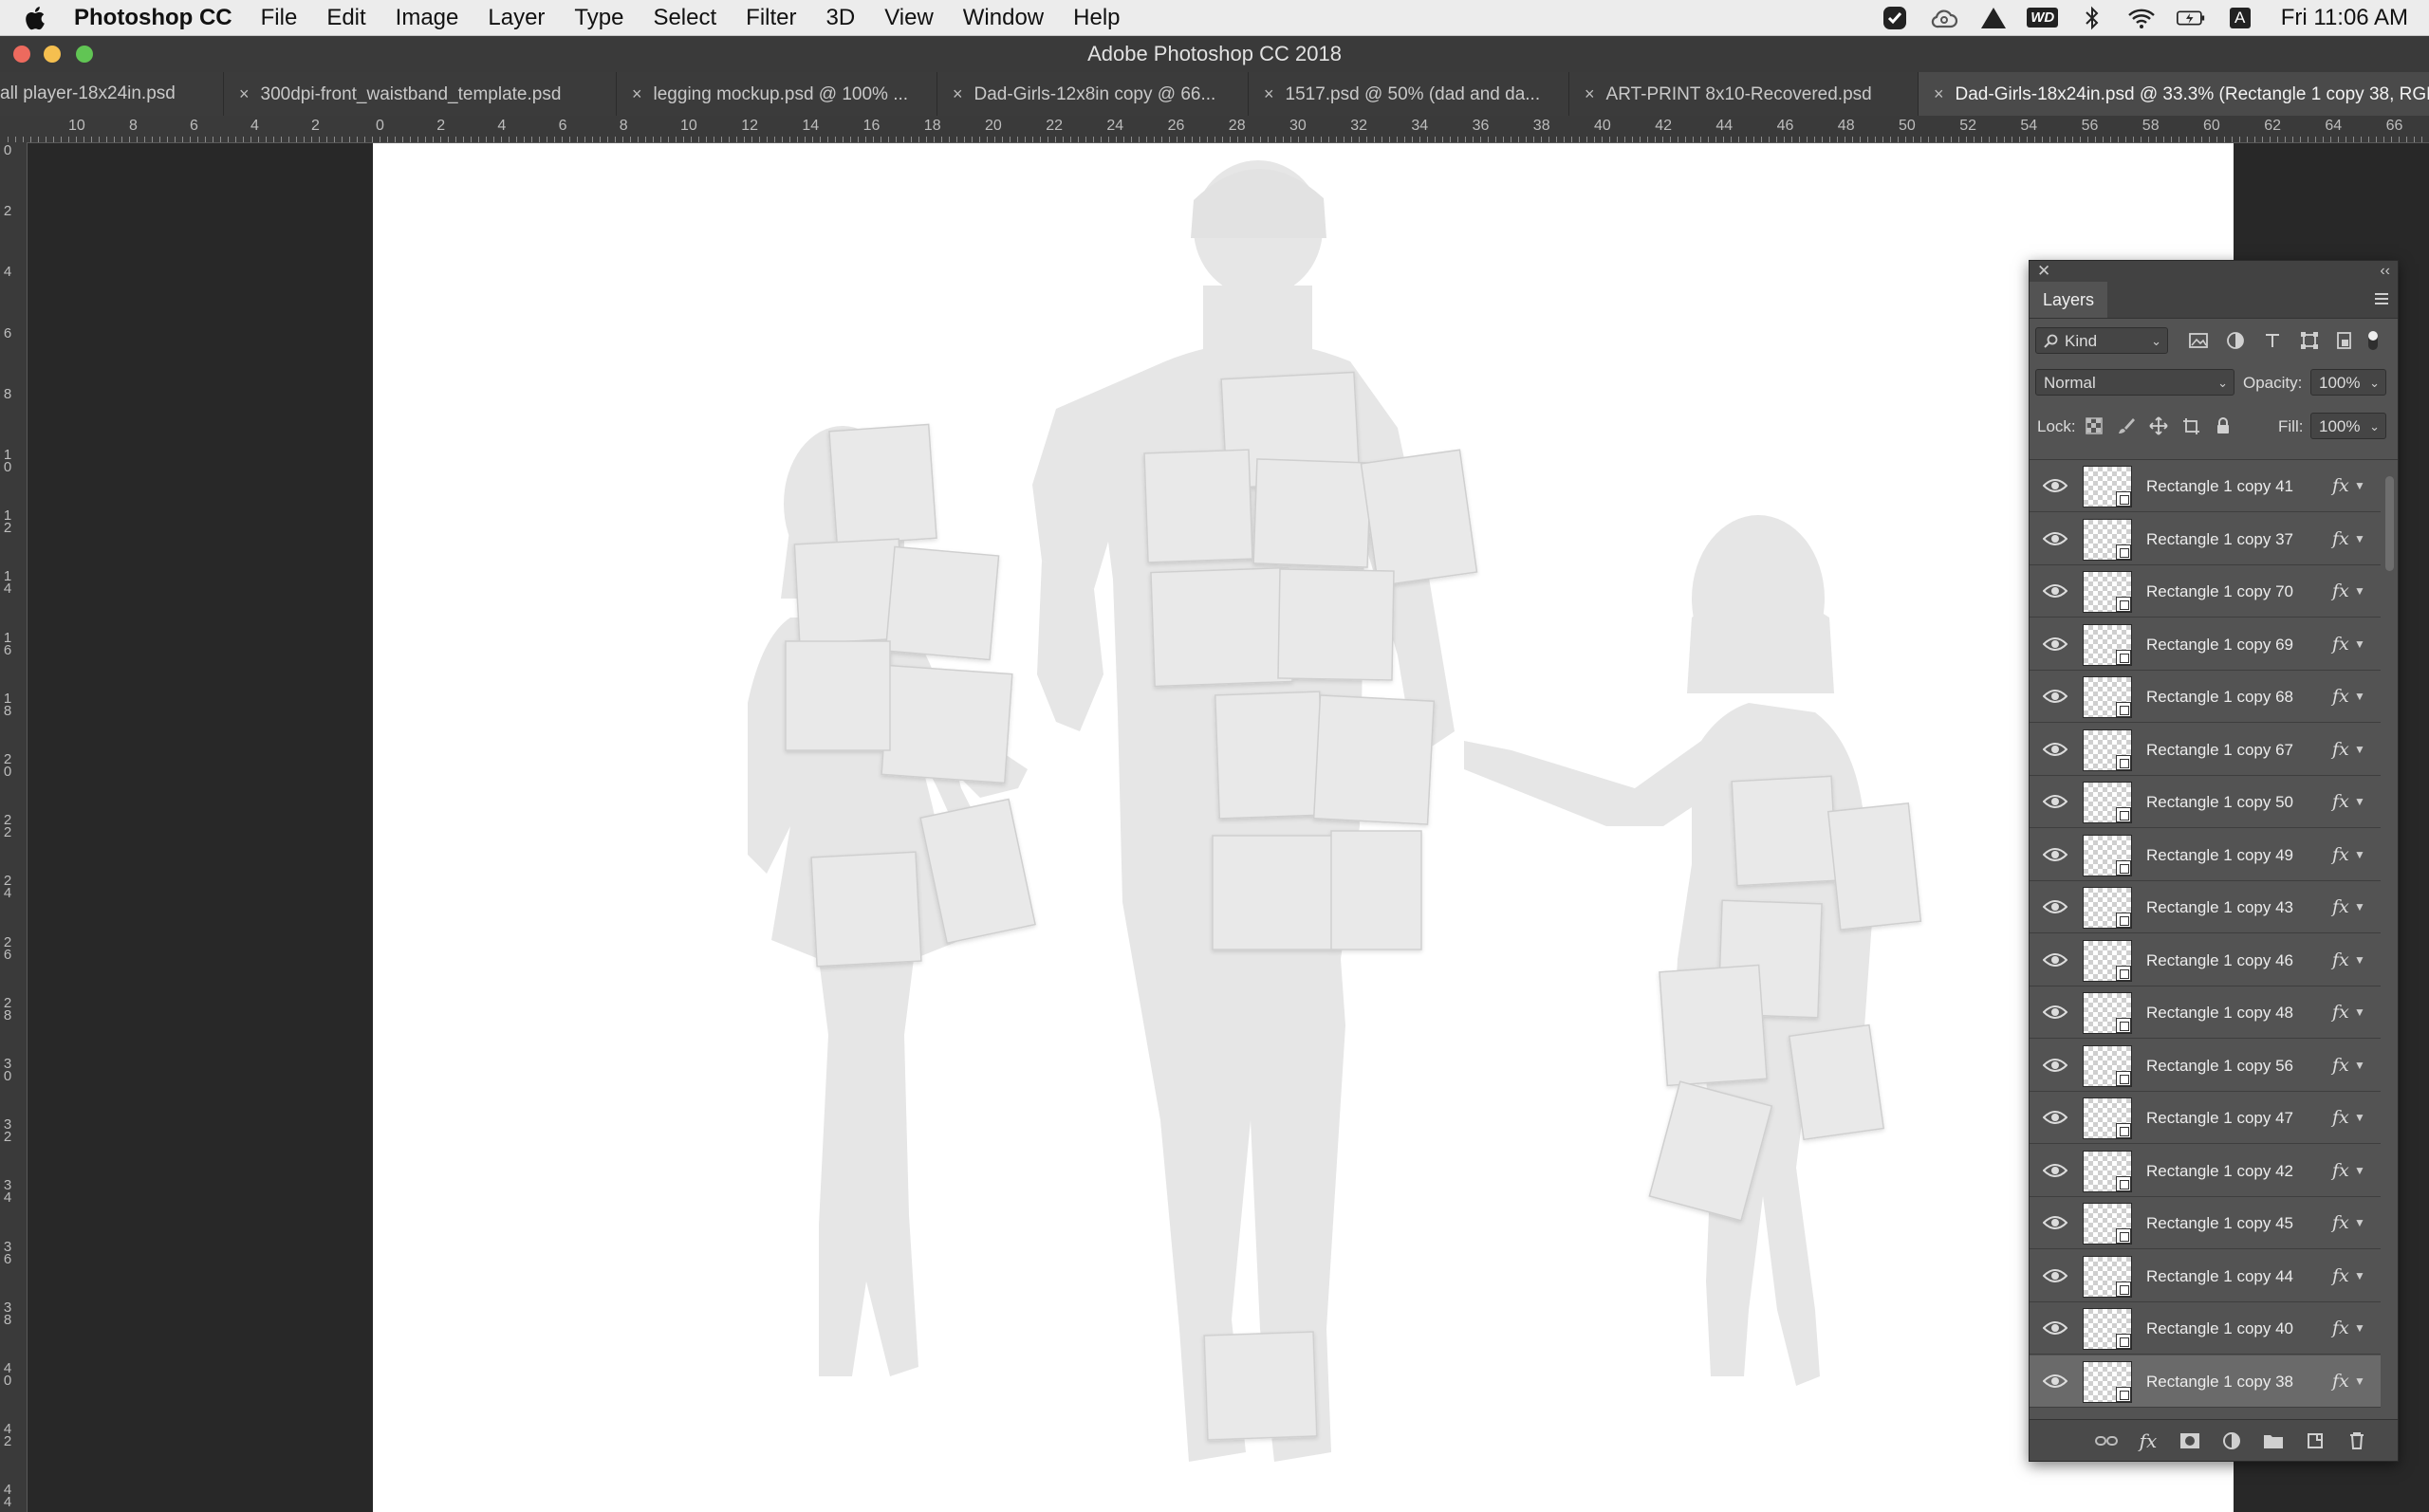  Describe the element at coordinates (2219, 1012) in the screenshot. I see `layer-name: Rectangle 1 copy 48` at that location.